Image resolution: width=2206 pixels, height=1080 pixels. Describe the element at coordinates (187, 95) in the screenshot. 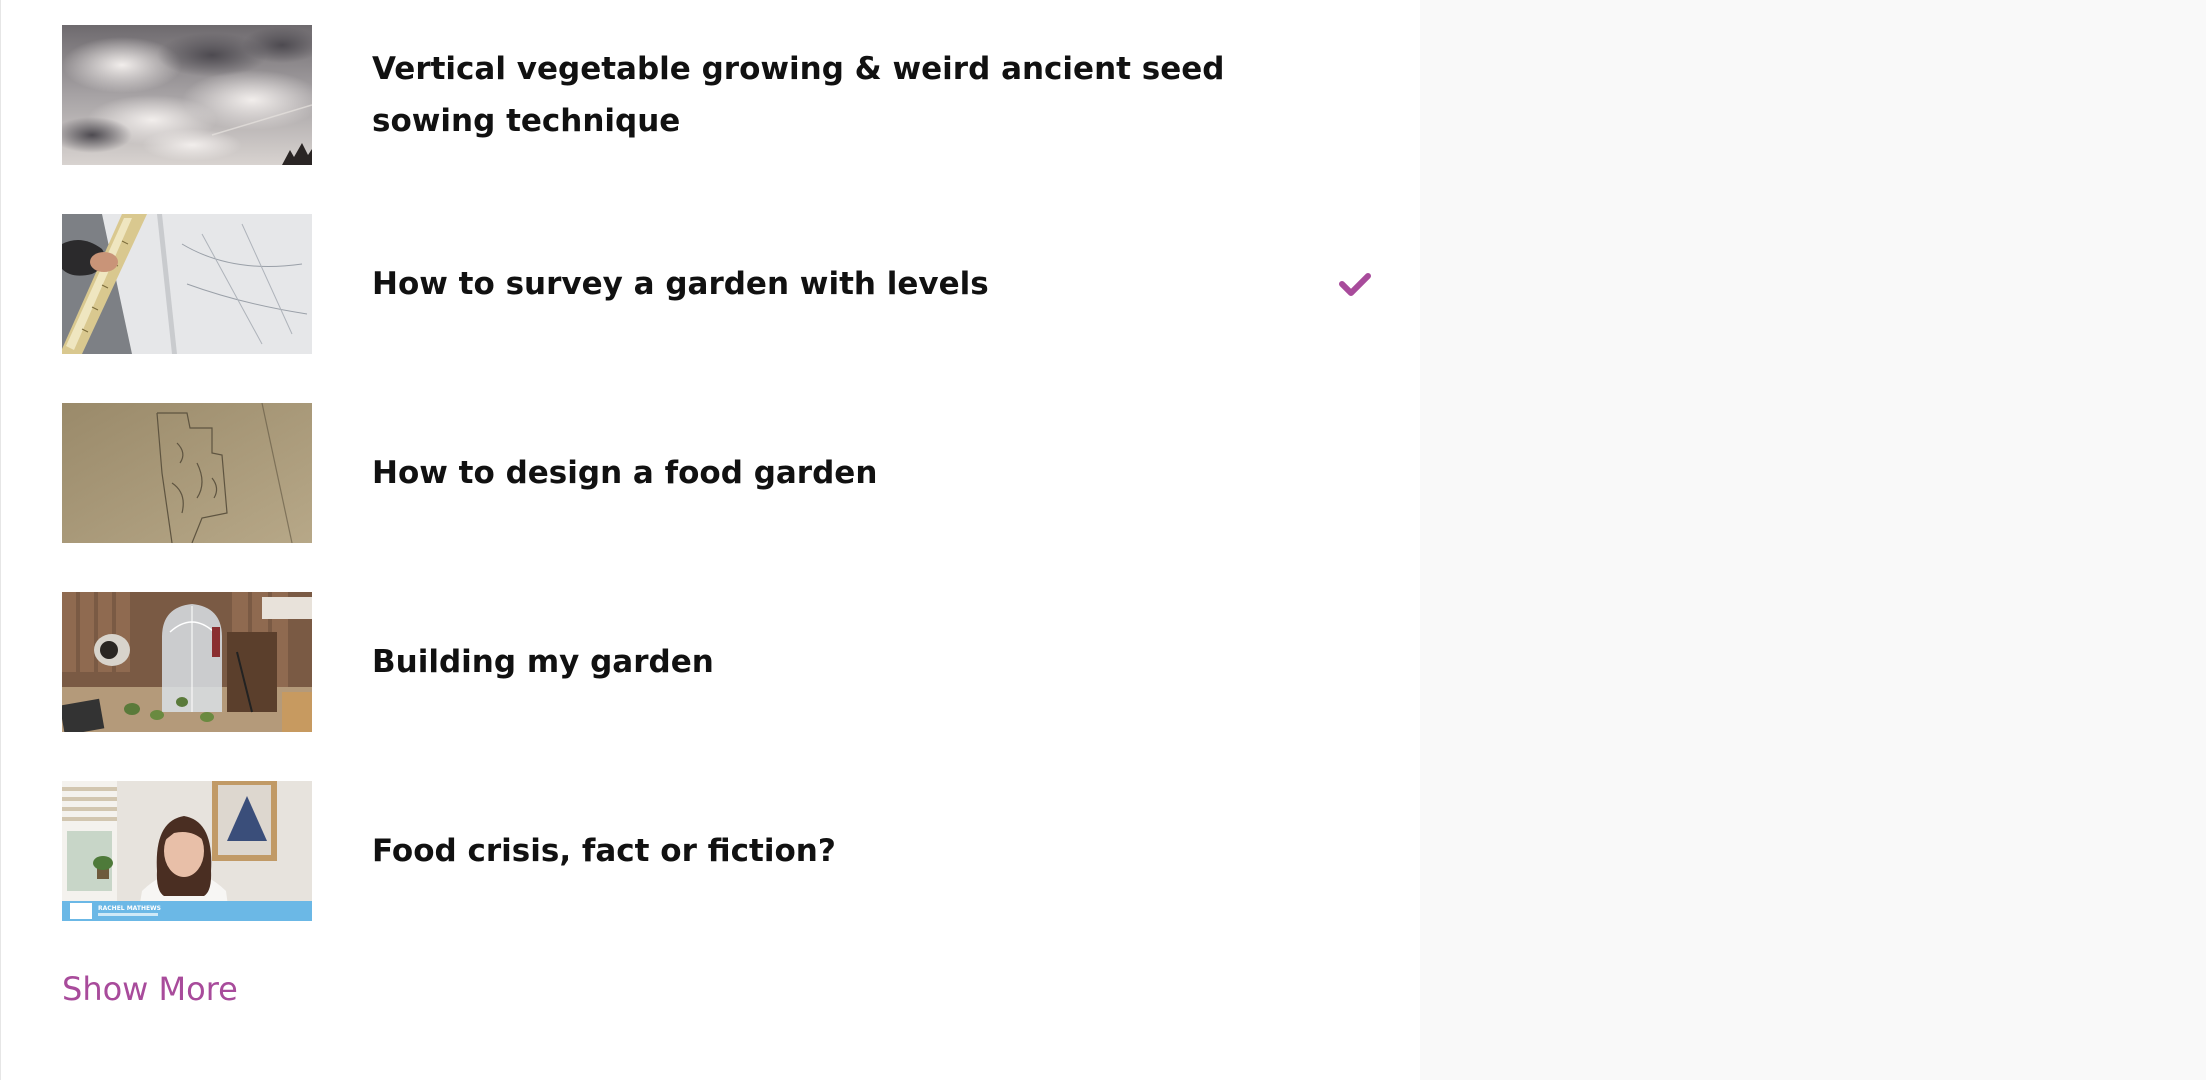

I see `video-thumbnail-cloudy-sky` at that location.